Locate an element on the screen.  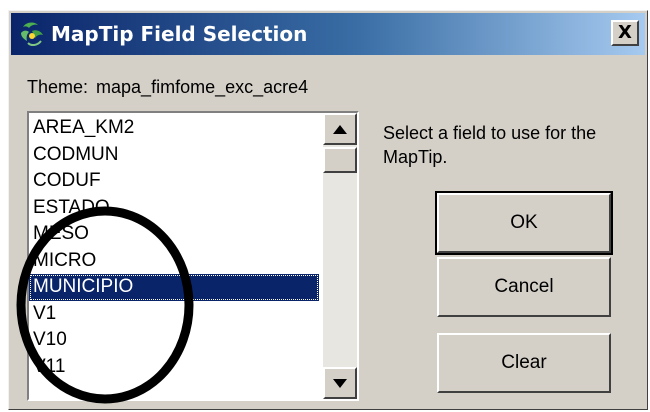
close-button: X is located at coordinates (625, 33).